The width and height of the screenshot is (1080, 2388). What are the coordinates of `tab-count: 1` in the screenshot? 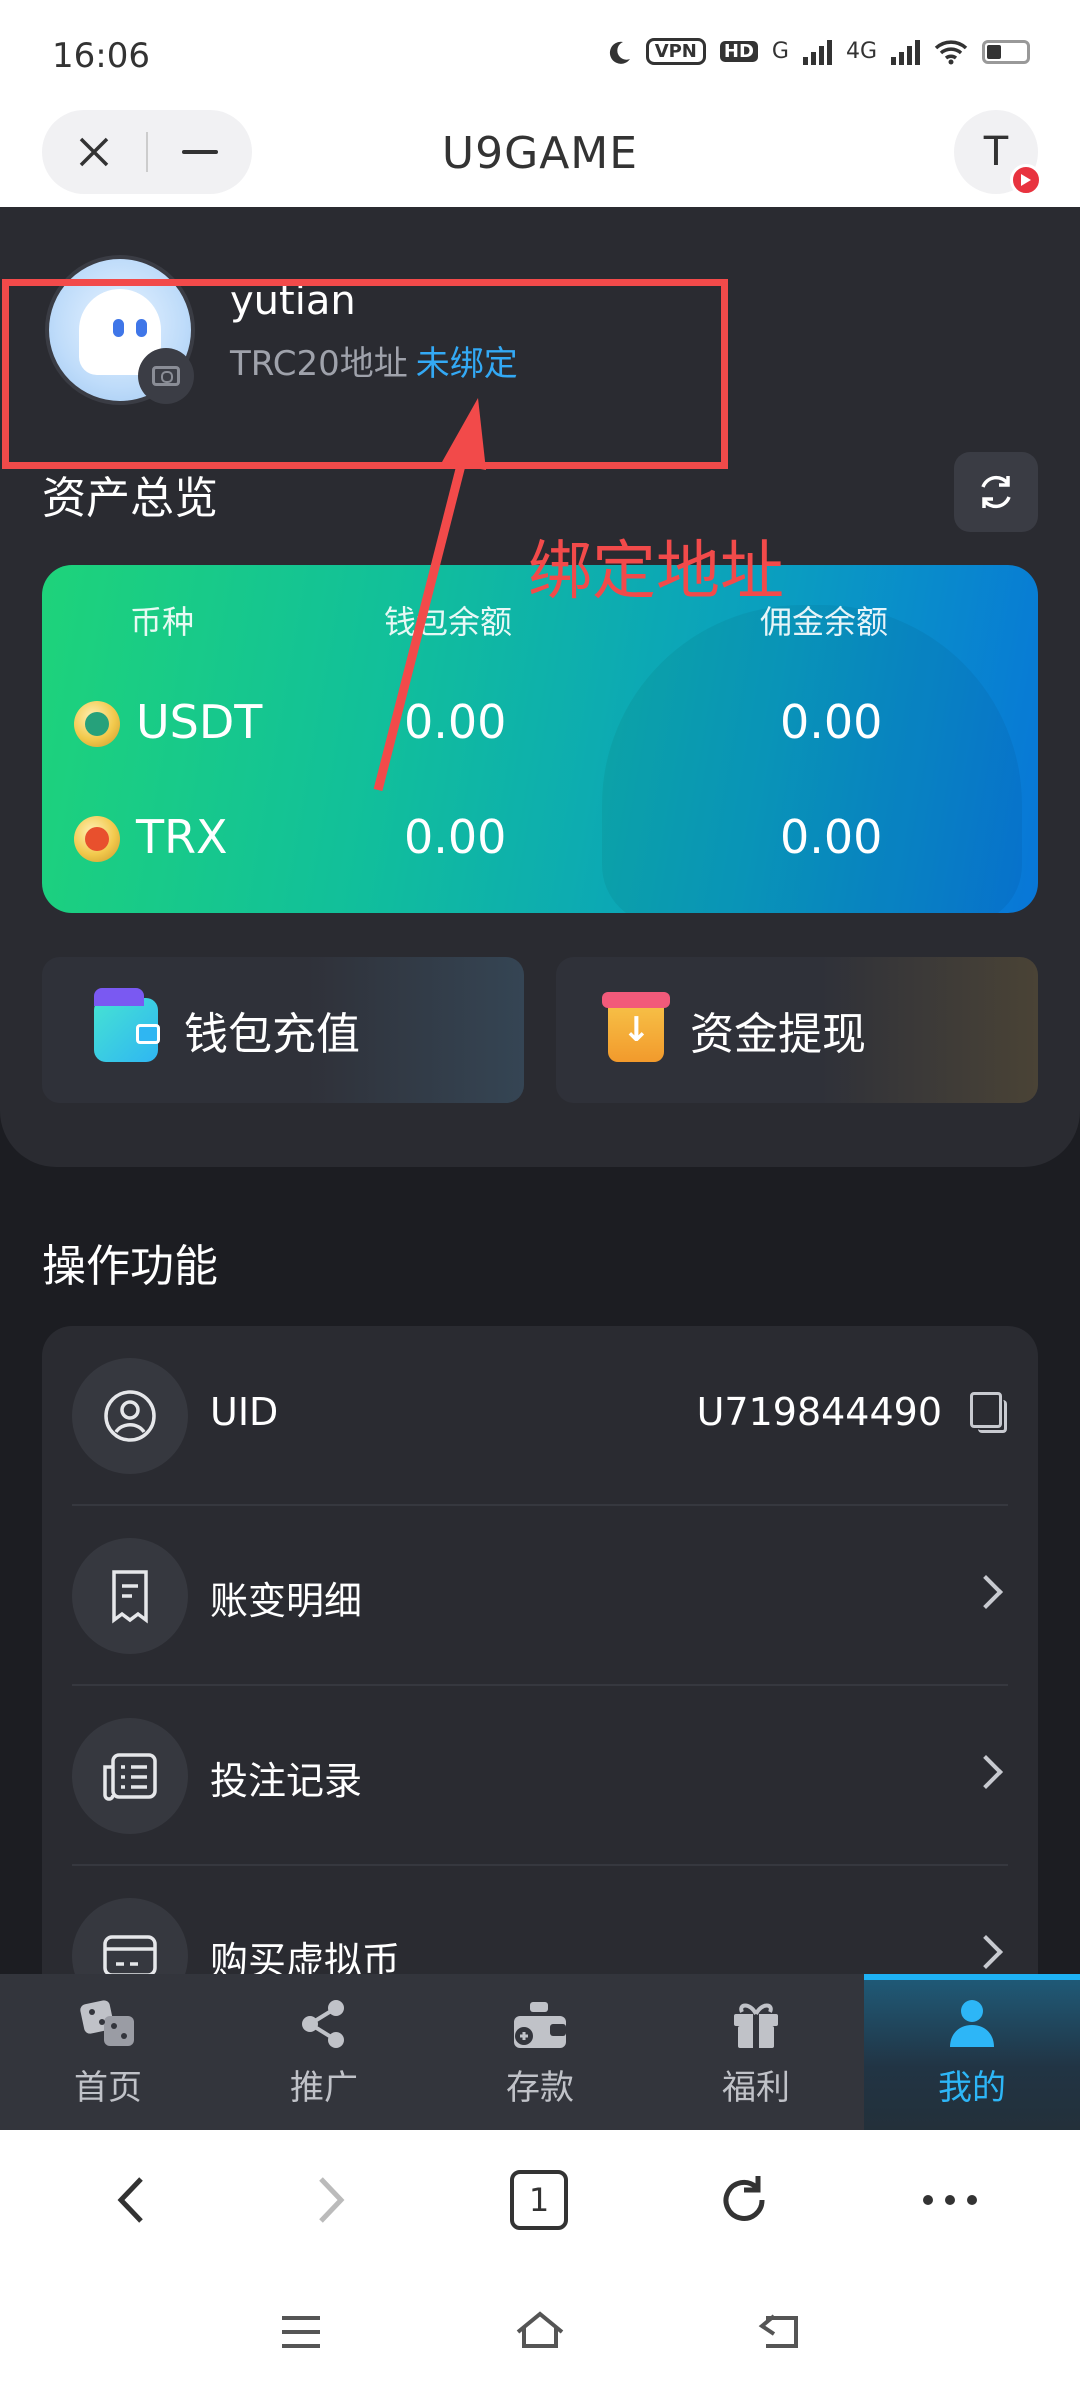 It's located at (539, 2200).